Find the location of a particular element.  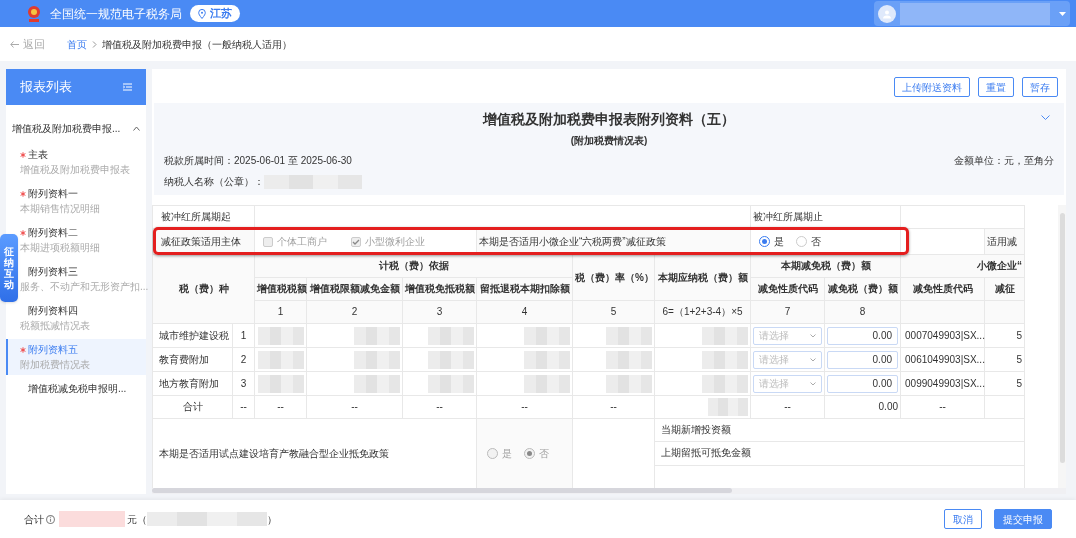

table-cell: 0.00 is located at coordinates (888, 406).